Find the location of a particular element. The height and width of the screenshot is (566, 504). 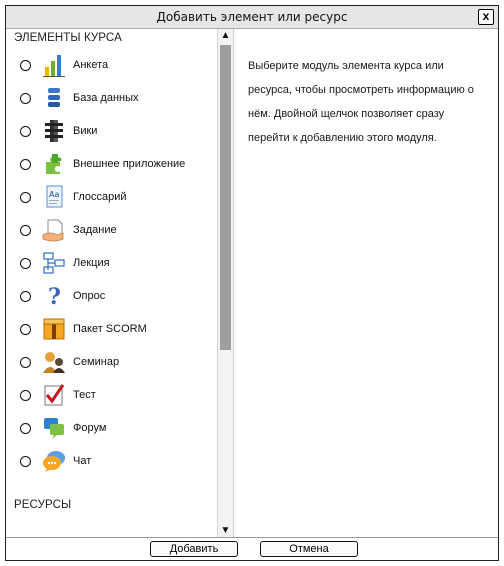

module-option-database: База данных is located at coordinates (108, 99).